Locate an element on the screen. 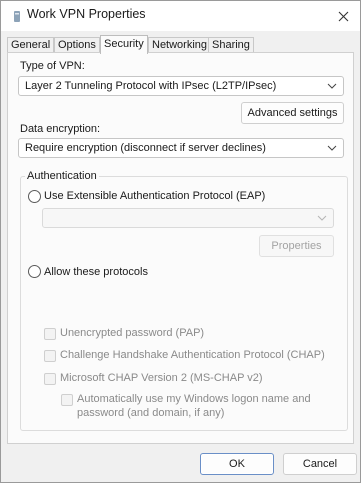 This screenshot has height=483, width=361. eap-properties-button: Properties is located at coordinates (296, 246).